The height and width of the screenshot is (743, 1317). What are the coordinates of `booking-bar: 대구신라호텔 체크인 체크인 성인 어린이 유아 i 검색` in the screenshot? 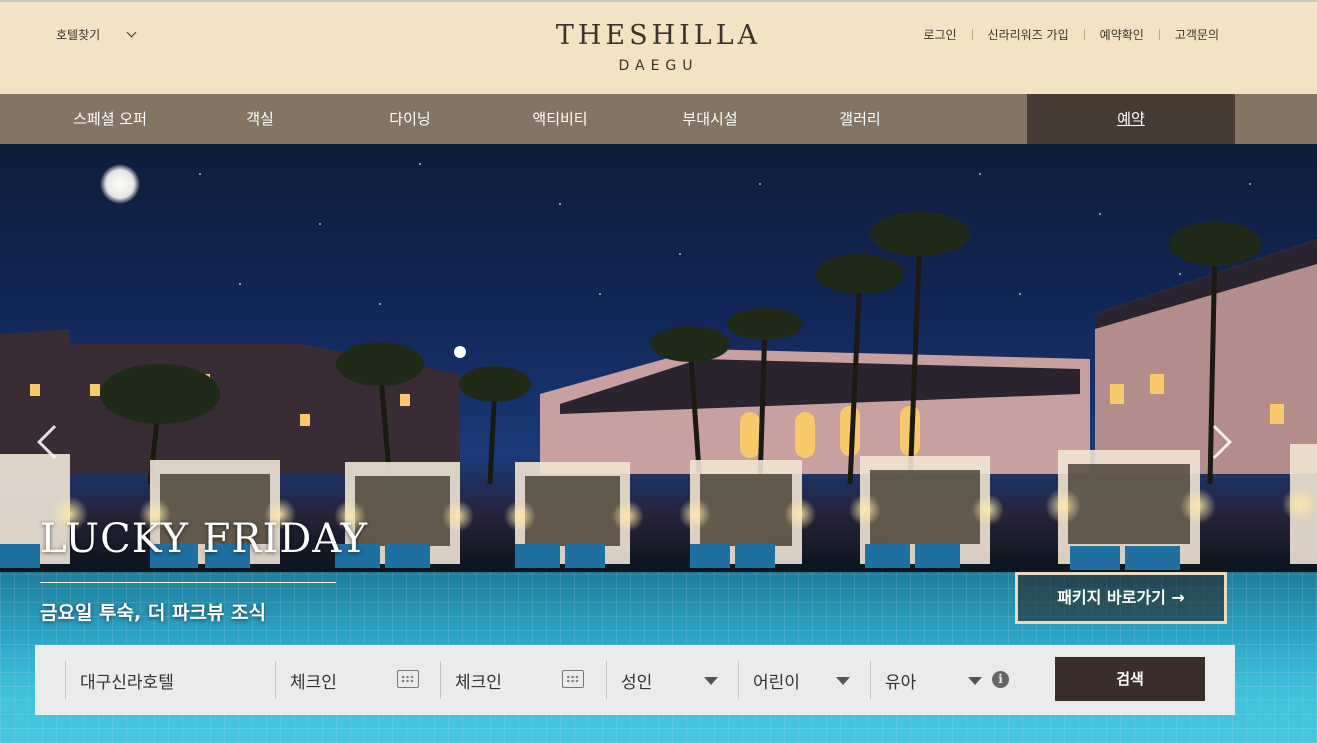 It's located at (635, 680).